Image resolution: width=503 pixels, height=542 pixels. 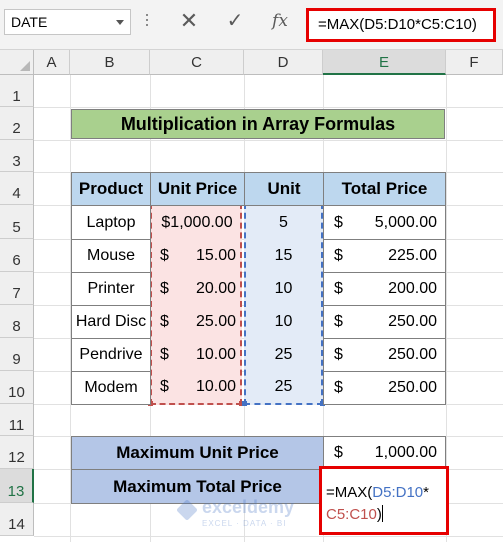 I want to click on row-header-12: 12, so click(x=17, y=452).